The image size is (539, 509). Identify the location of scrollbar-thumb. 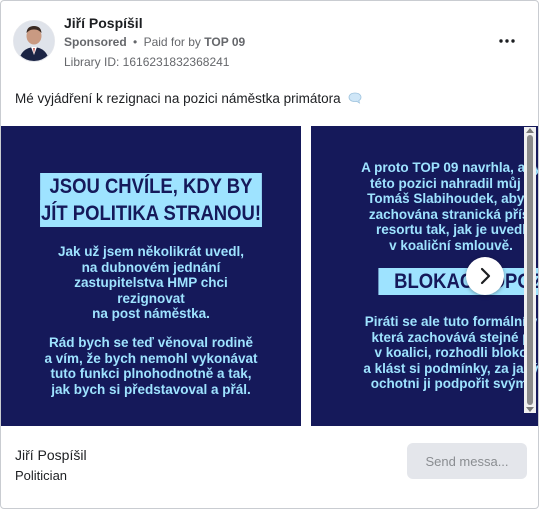
(530, 270).